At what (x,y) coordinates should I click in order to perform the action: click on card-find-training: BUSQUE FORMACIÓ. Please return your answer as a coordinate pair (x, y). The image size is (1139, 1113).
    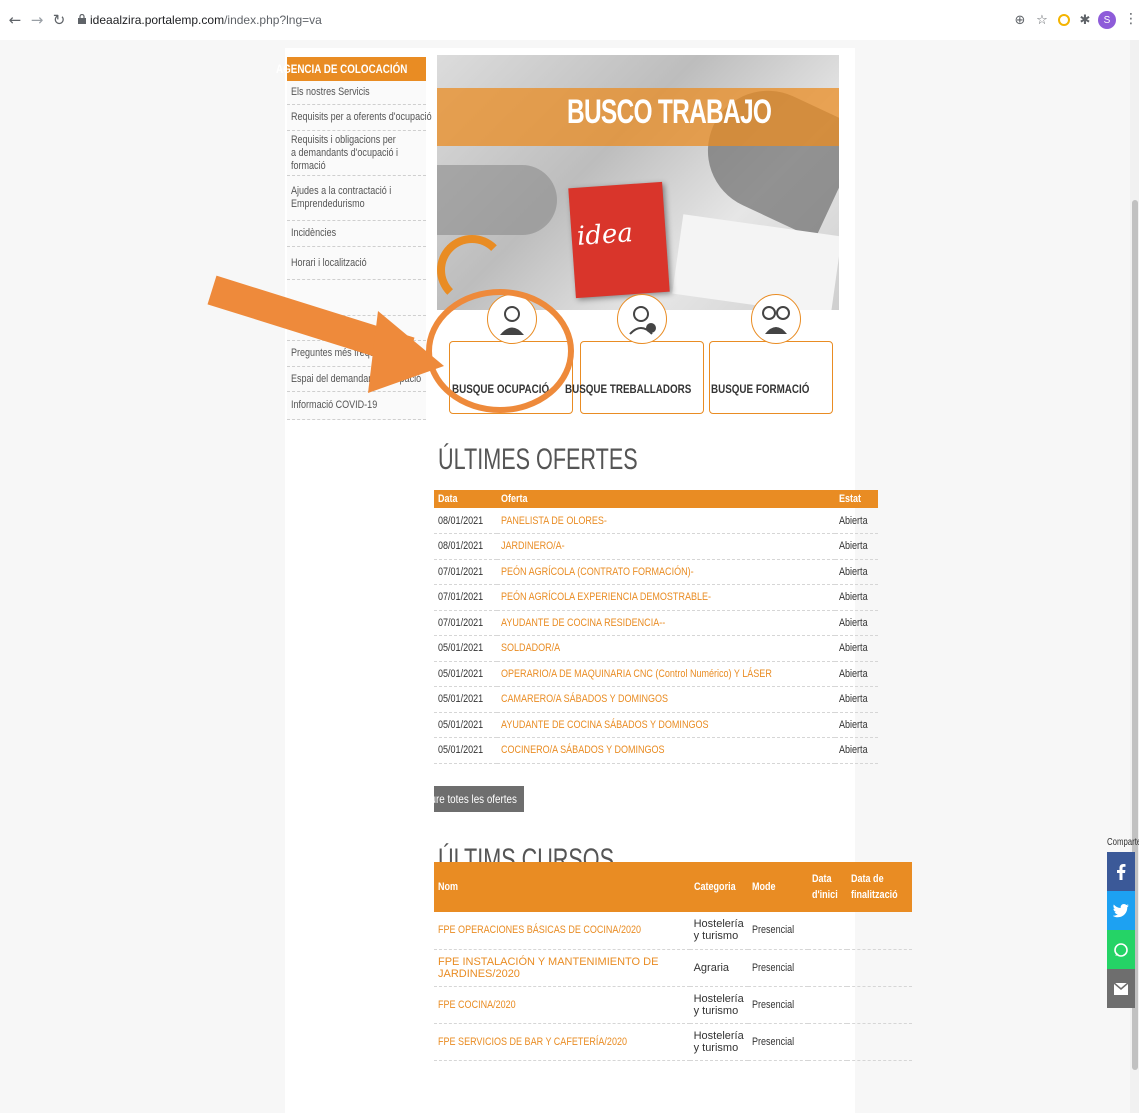
    Looking at the image, I should click on (771, 377).